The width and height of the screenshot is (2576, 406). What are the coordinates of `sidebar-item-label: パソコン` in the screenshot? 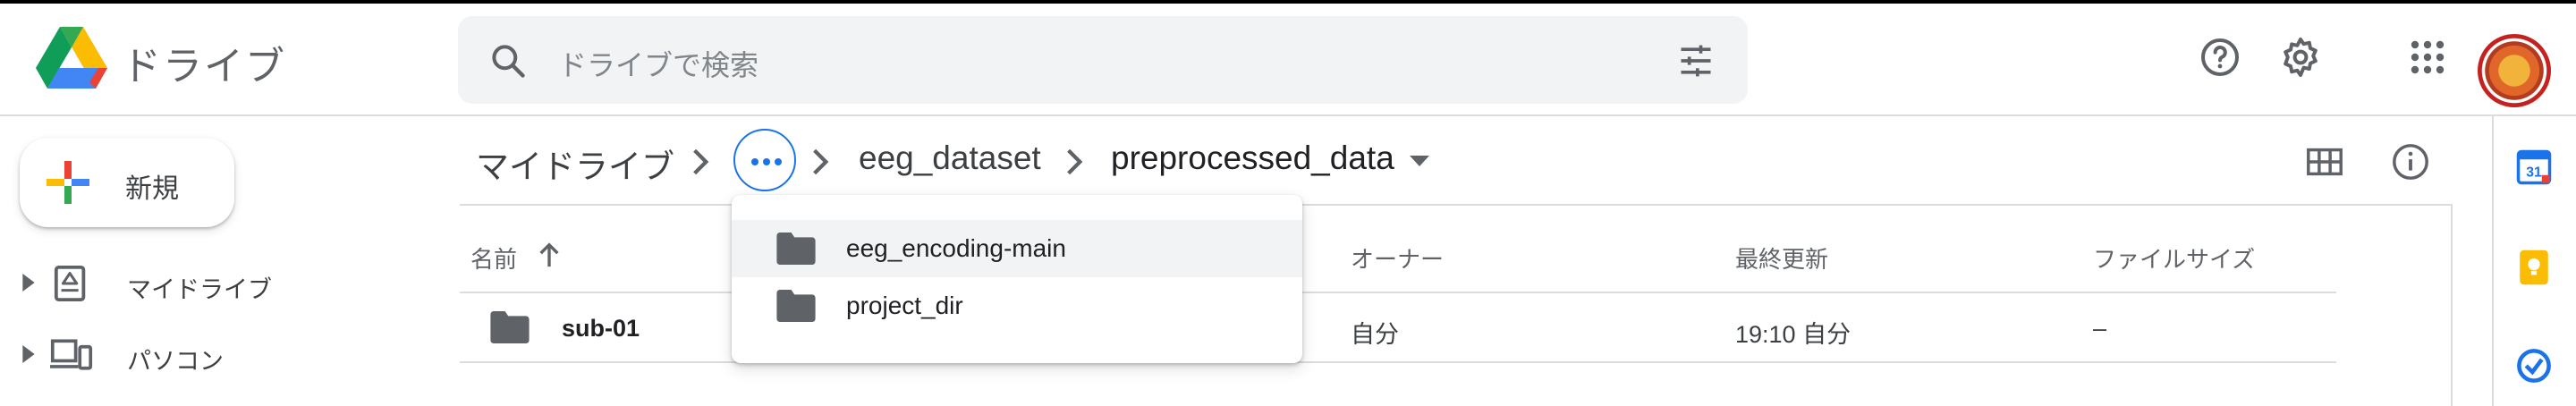 It's located at (175, 361).